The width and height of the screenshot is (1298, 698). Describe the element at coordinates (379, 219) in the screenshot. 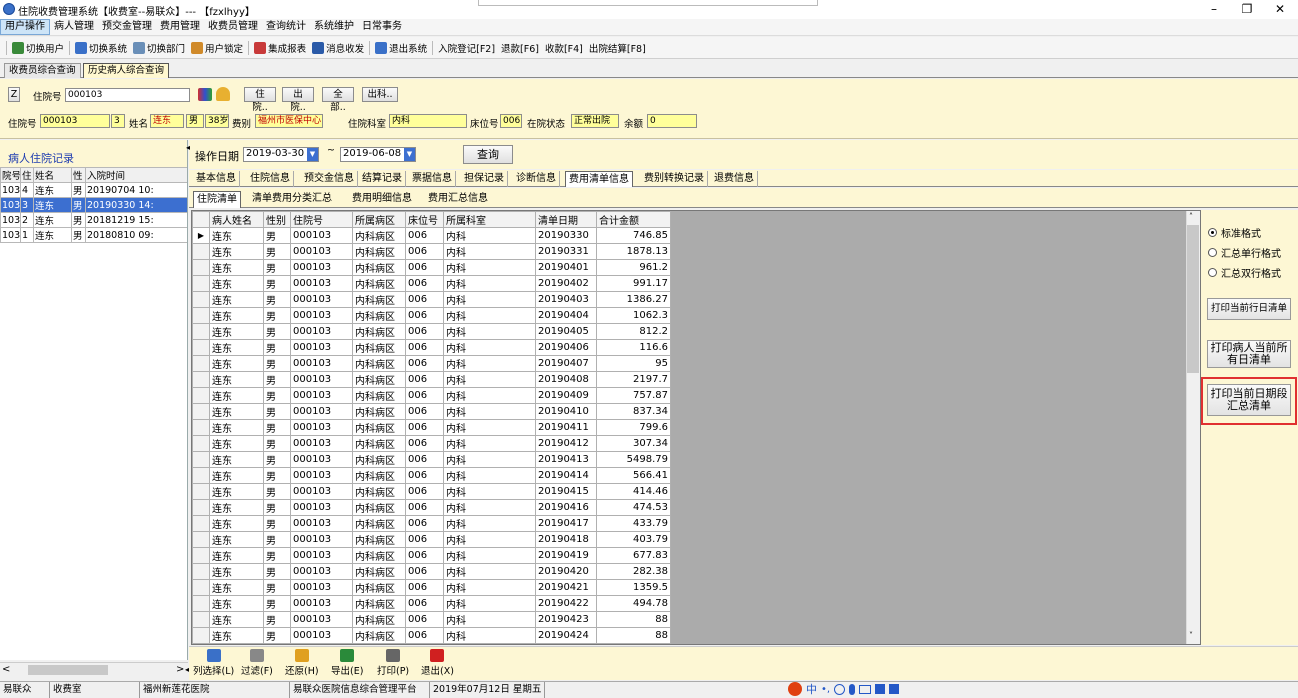

I see `grid-column-header: 所属病区` at that location.